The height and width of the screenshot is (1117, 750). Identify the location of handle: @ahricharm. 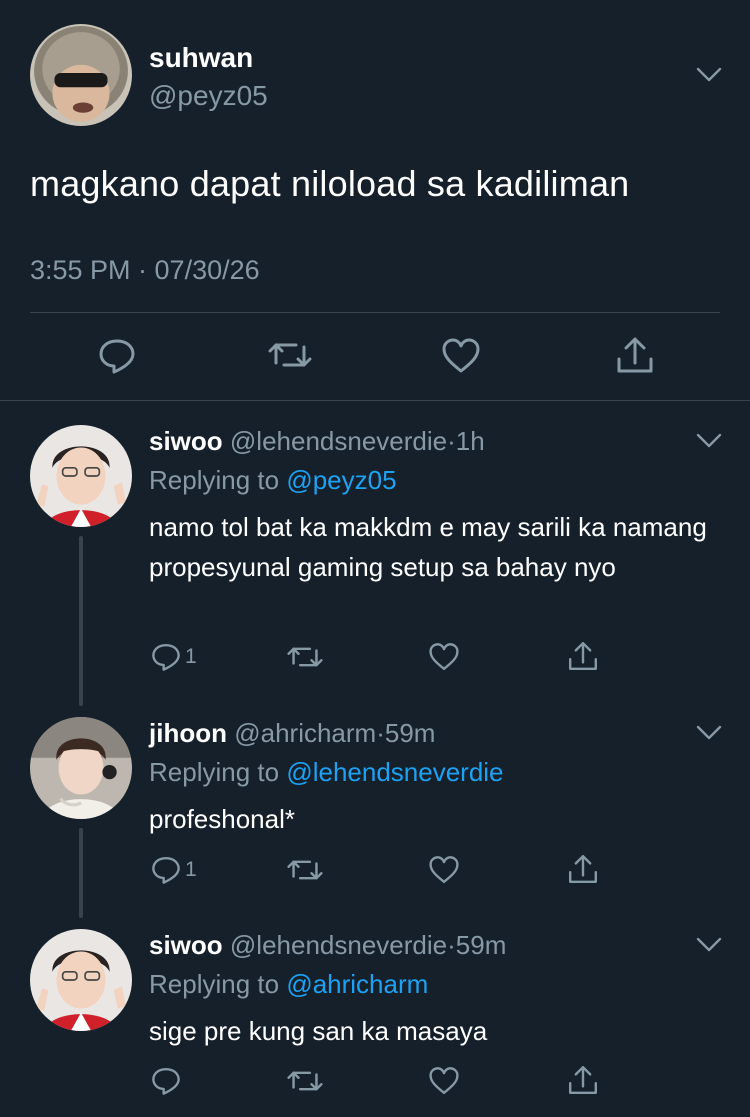
(305, 733).